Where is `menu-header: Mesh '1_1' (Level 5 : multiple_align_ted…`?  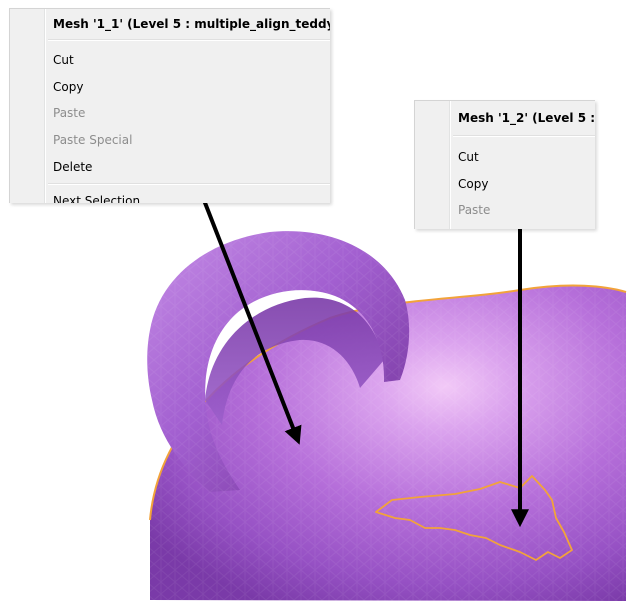 menu-header: Mesh '1_1' (Level 5 : multiple_align_ted… is located at coordinates (191, 24).